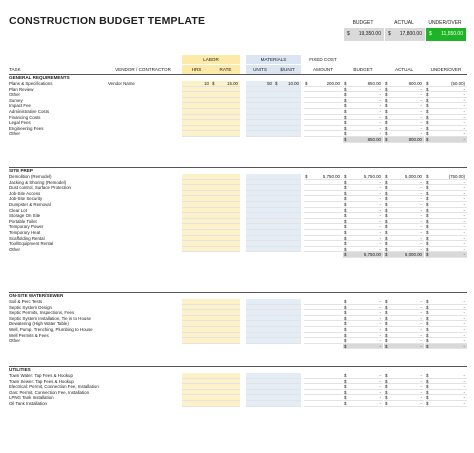  I want to click on summary-actual-value: 17,800.00, so click(410, 34).